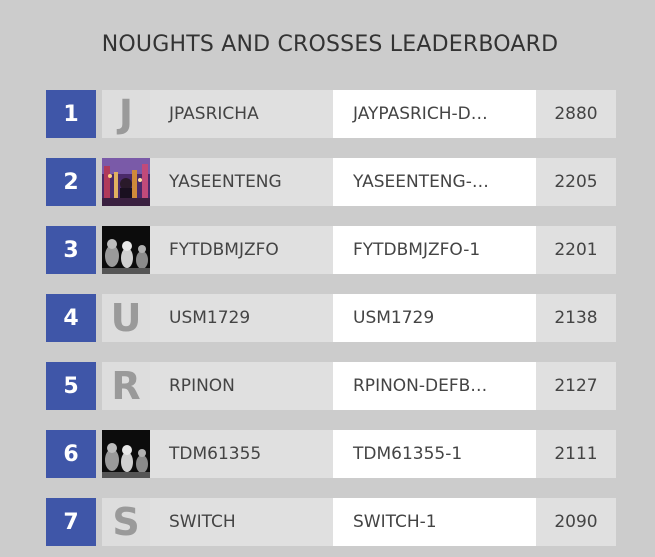  I want to click on leaderboard-row: 3 FYTDBMJZFO FYTDBMJZFO-1 2201, so click(331, 250).